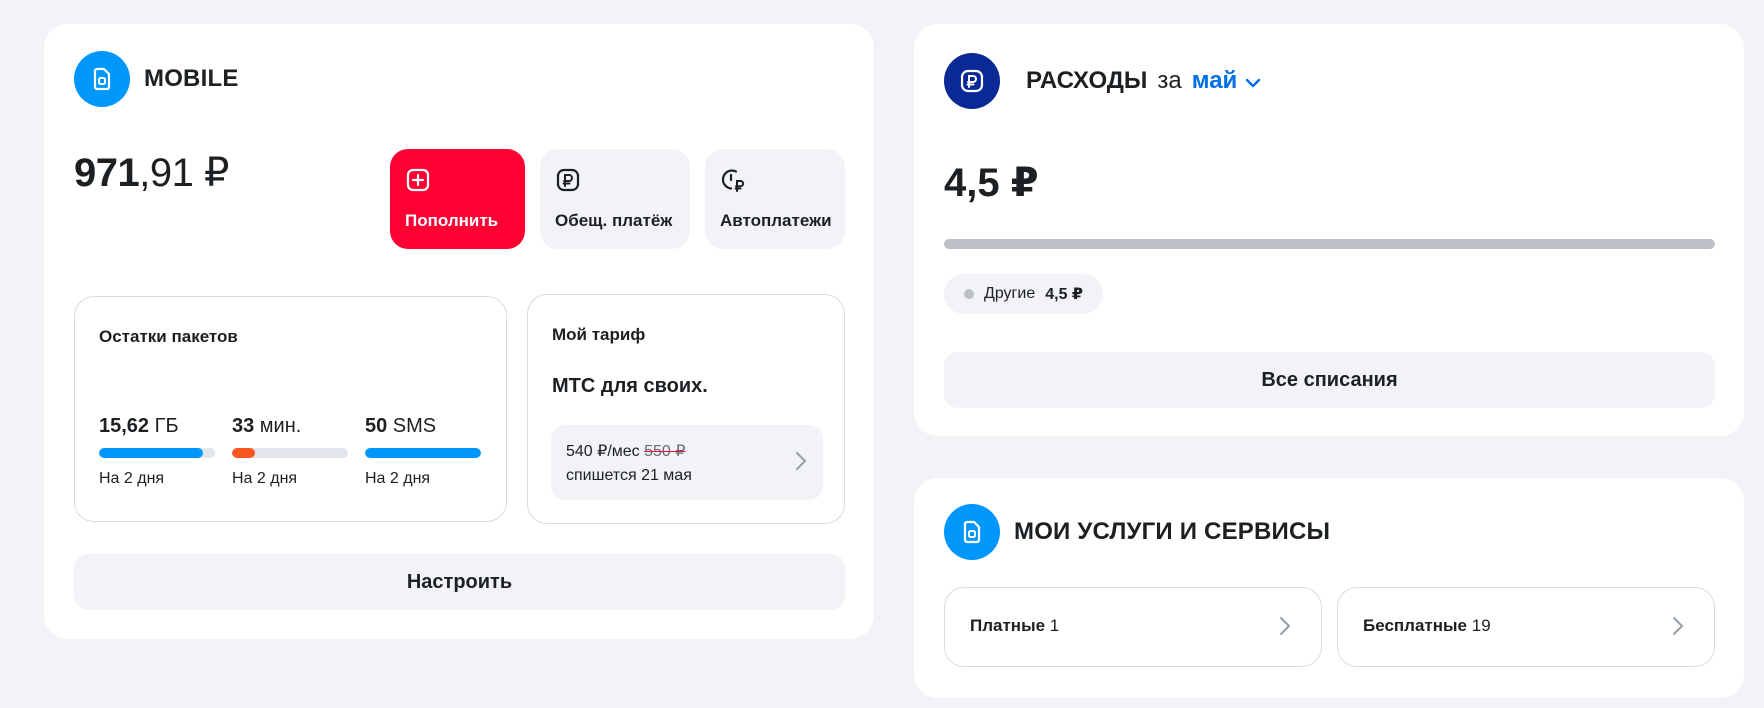  What do you see at coordinates (164, 426) in the screenshot?
I see `package-unit: ГБ` at bounding box center [164, 426].